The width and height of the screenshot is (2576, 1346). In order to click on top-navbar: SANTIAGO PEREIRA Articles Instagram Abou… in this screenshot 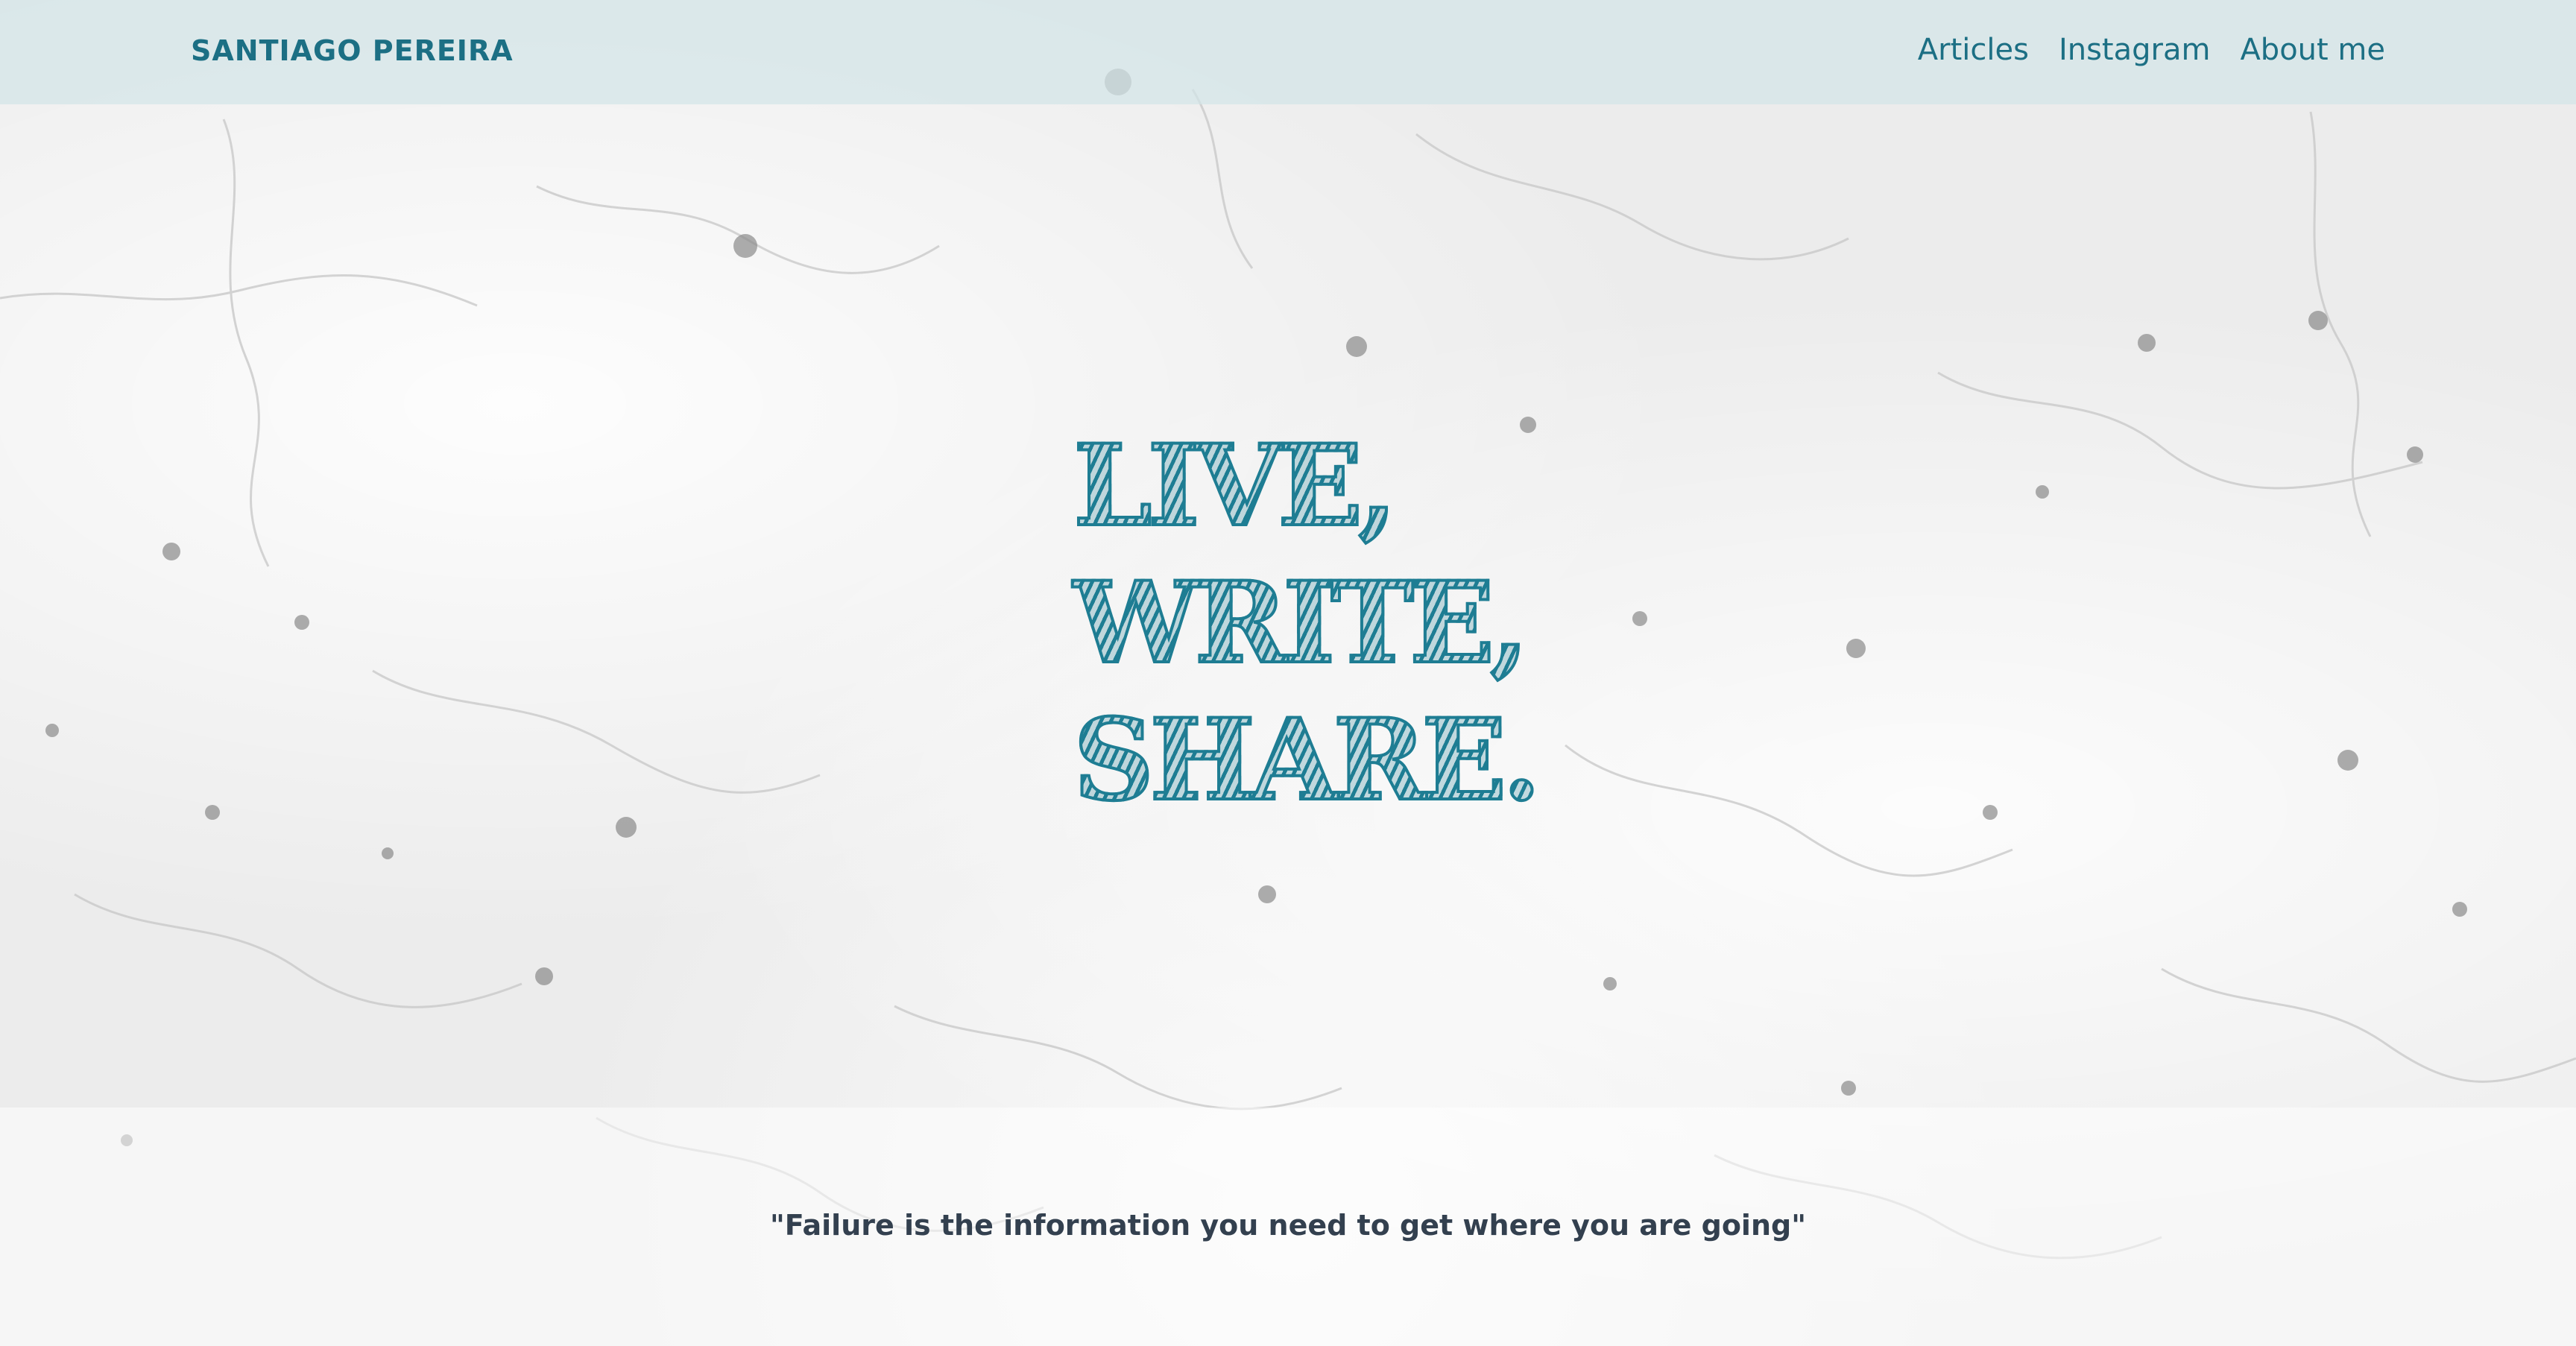, I will do `click(1288, 52)`.